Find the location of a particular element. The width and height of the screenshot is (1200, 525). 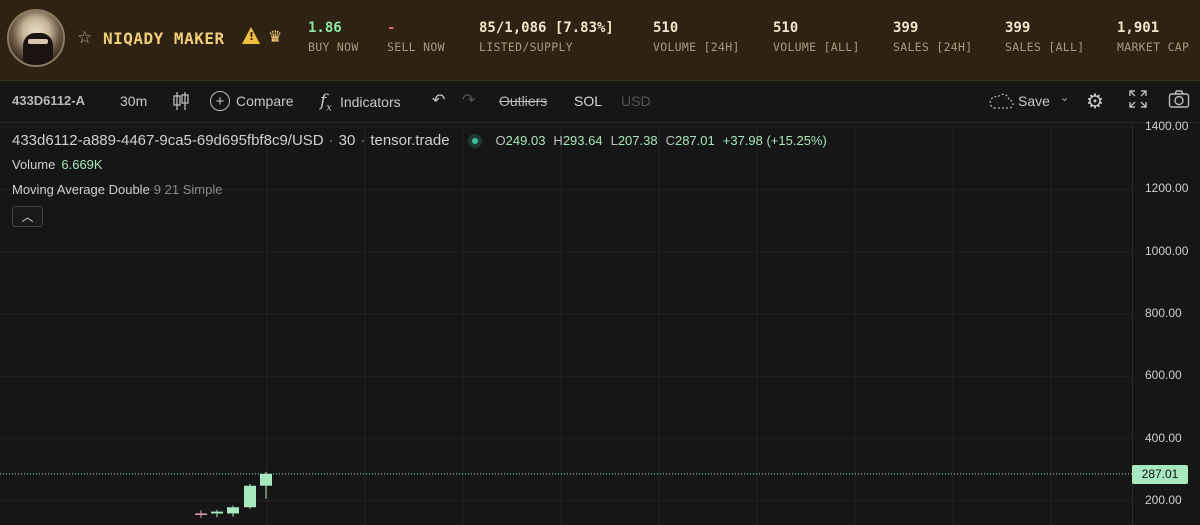

stat-sales-24h: 399 SALES [24H] is located at coordinates (933, 37).